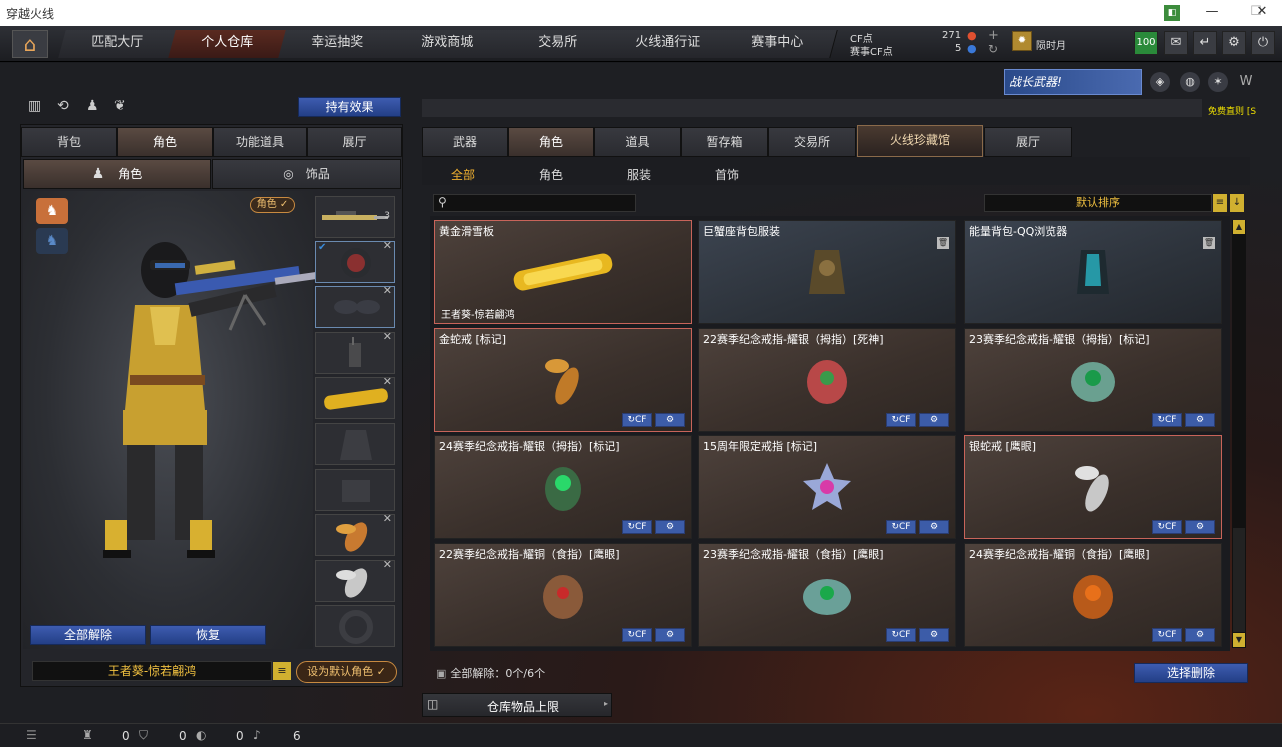 Image resolution: width=1282 pixels, height=747 pixels. Describe the element at coordinates (143, 735) in the screenshot. I see `shield-status-icon: ⛉` at that location.